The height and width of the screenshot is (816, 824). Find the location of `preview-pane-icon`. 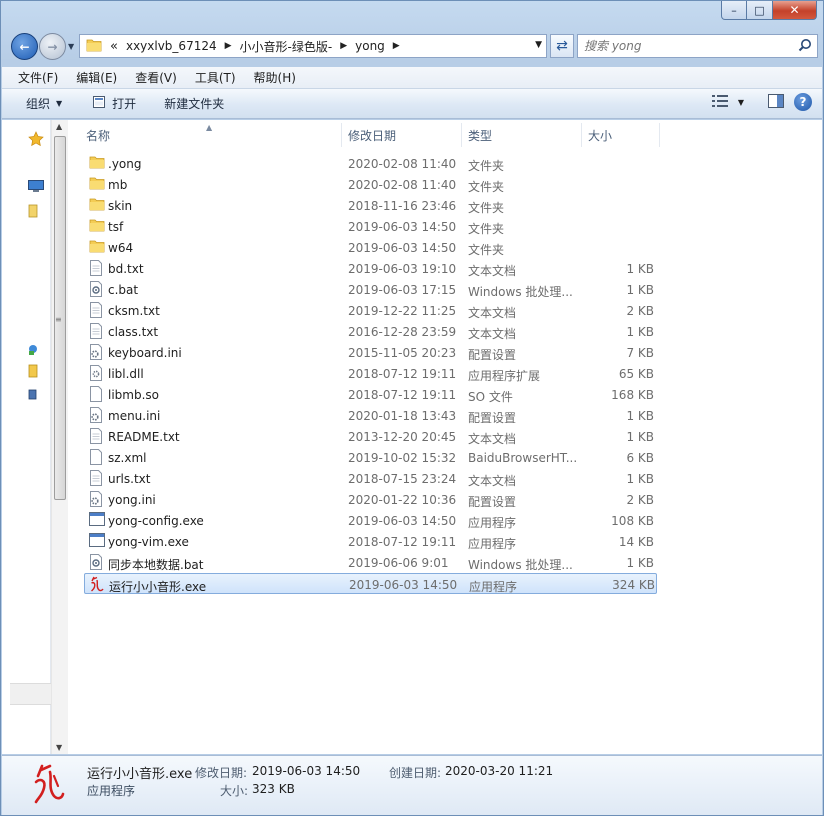

preview-pane-icon is located at coordinates (776, 102).